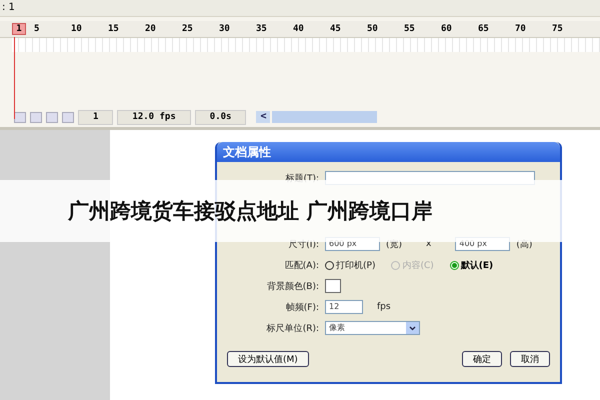  What do you see at coordinates (299, 29) in the screenshot?
I see `frame-number: 40` at bounding box center [299, 29].